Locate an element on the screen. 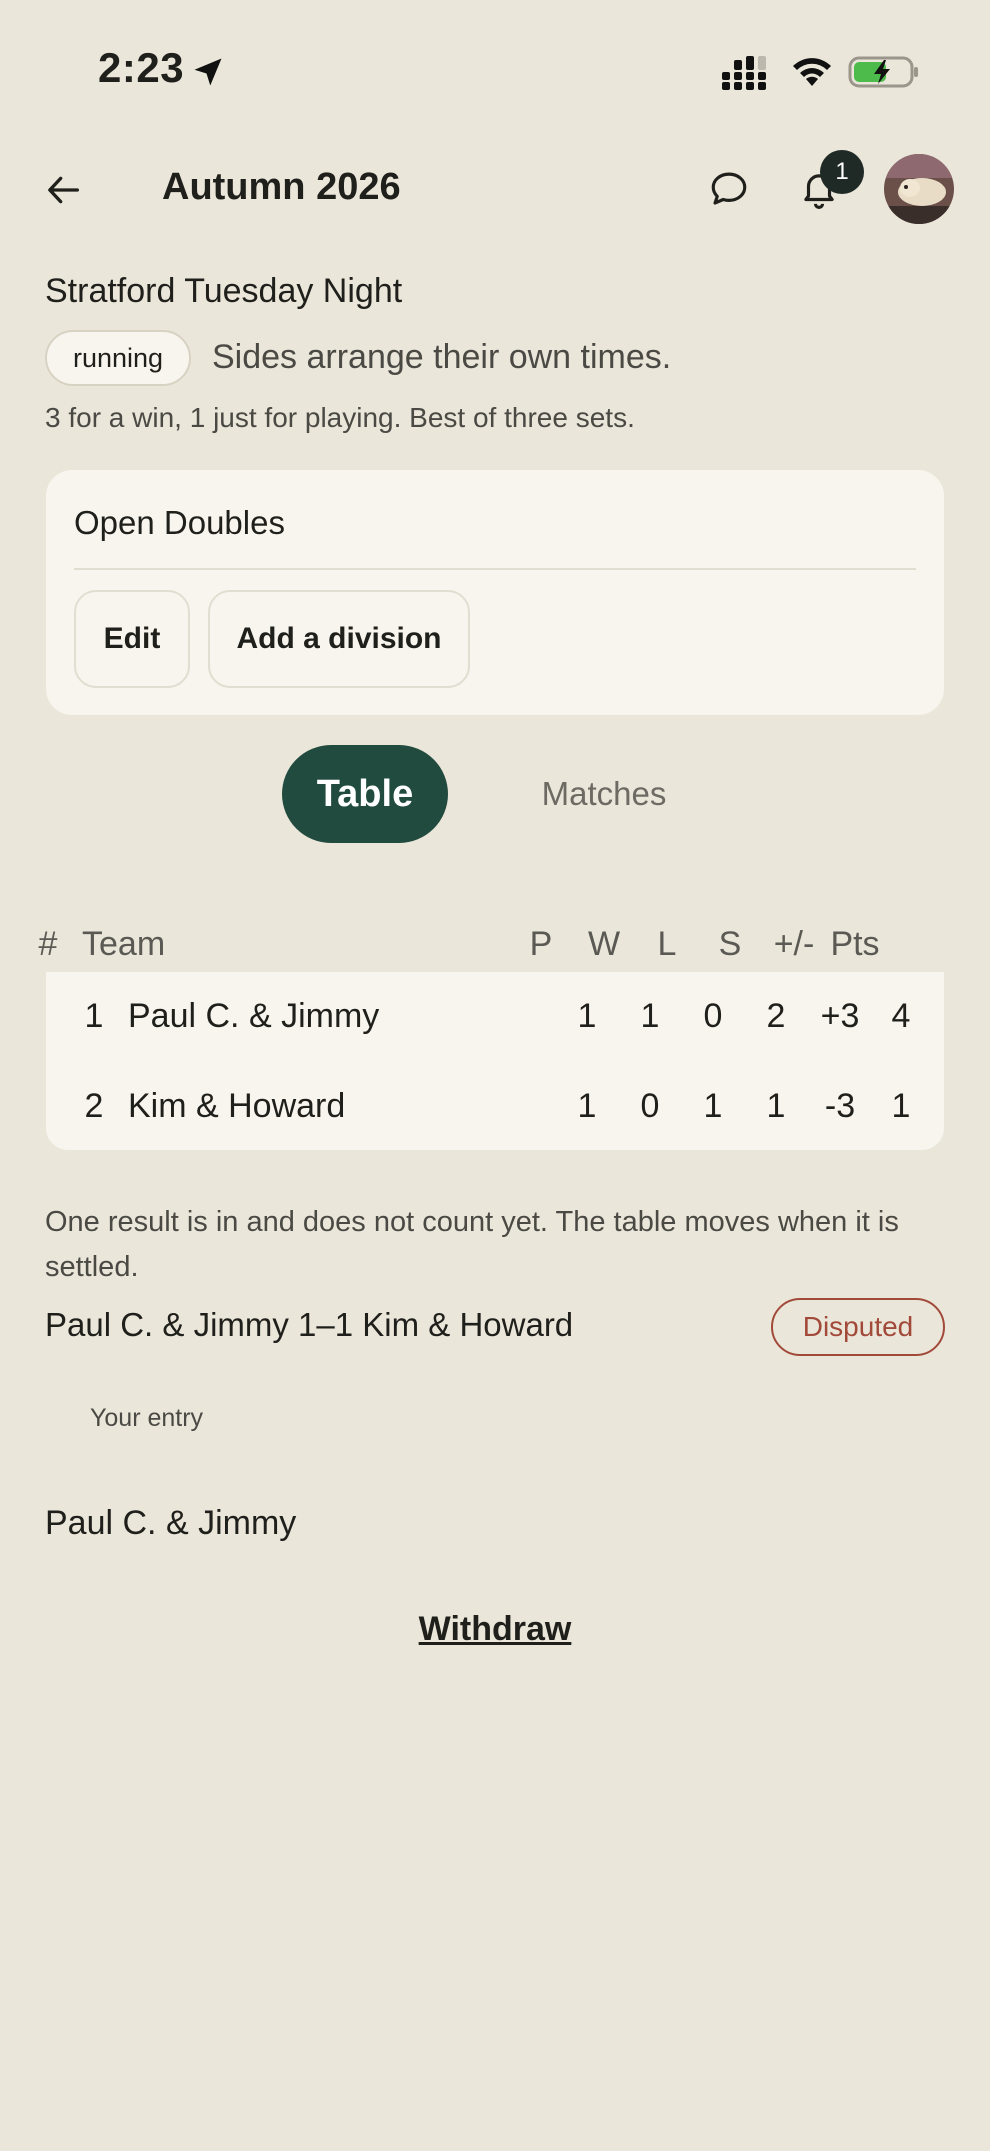  edit-button: Edit is located at coordinates (132, 639).